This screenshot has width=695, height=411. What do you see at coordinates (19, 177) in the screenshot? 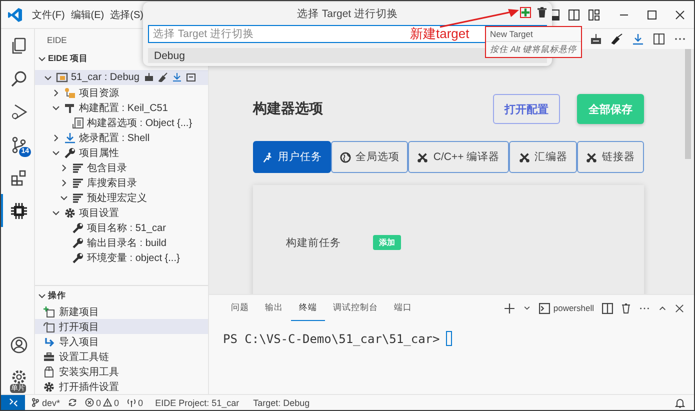
I see `extensions-icon` at bounding box center [19, 177].